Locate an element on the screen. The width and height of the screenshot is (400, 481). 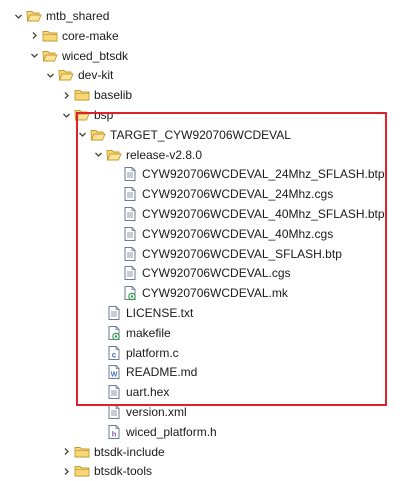
tree-file-cyw920706wcdeval-40mhz-sflash-btp: CYW920706WCDEVAL_40Mhz_SFLASH.btp is located at coordinates (246, 214).